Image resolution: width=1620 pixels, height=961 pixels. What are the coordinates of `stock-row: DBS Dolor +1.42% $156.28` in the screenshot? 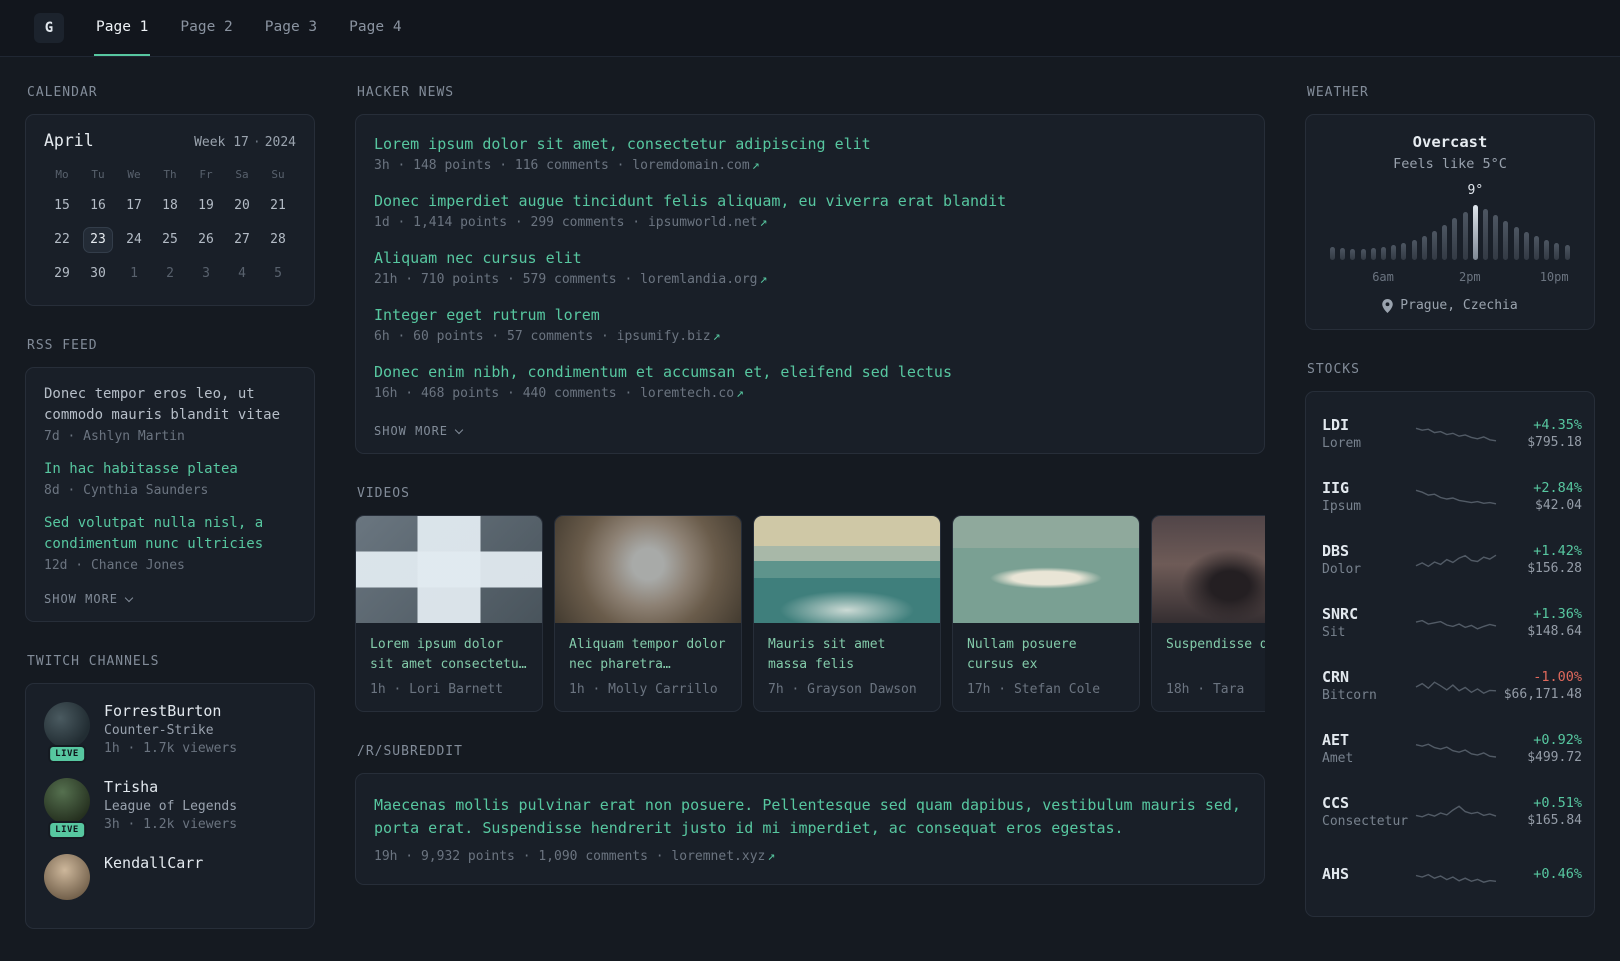 It's located at (1452, 559).